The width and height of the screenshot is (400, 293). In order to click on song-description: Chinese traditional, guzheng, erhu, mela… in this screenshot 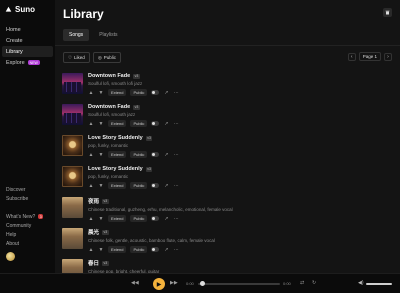, I will do `click(160, 209)`.